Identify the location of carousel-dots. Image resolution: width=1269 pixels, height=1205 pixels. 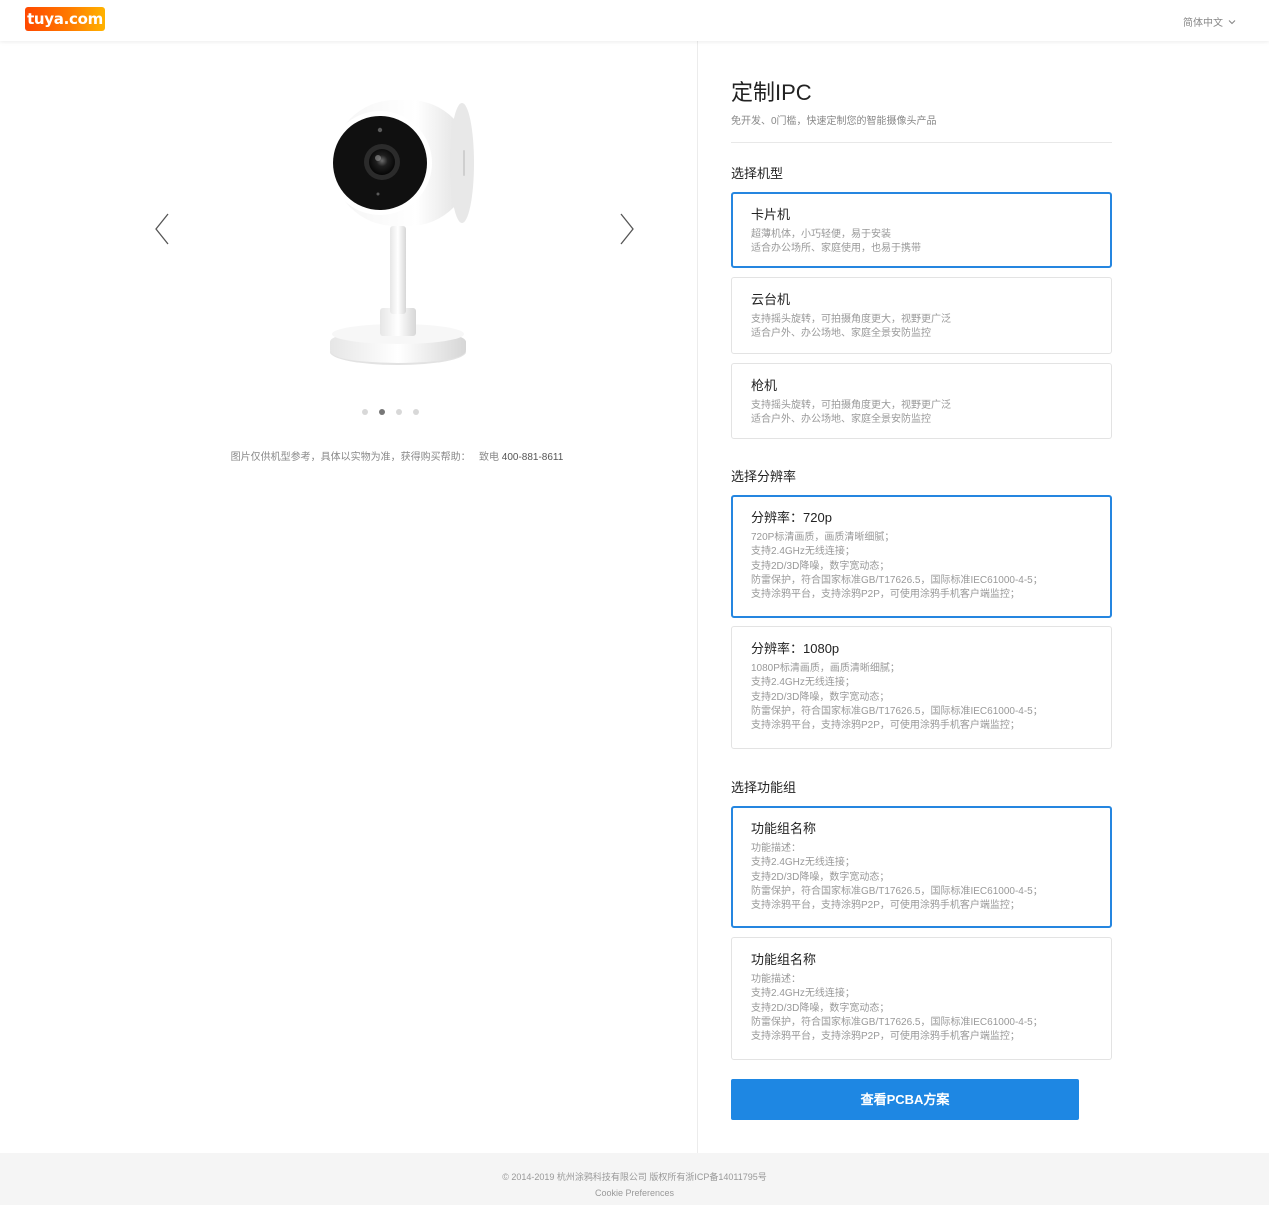
(390, 412).